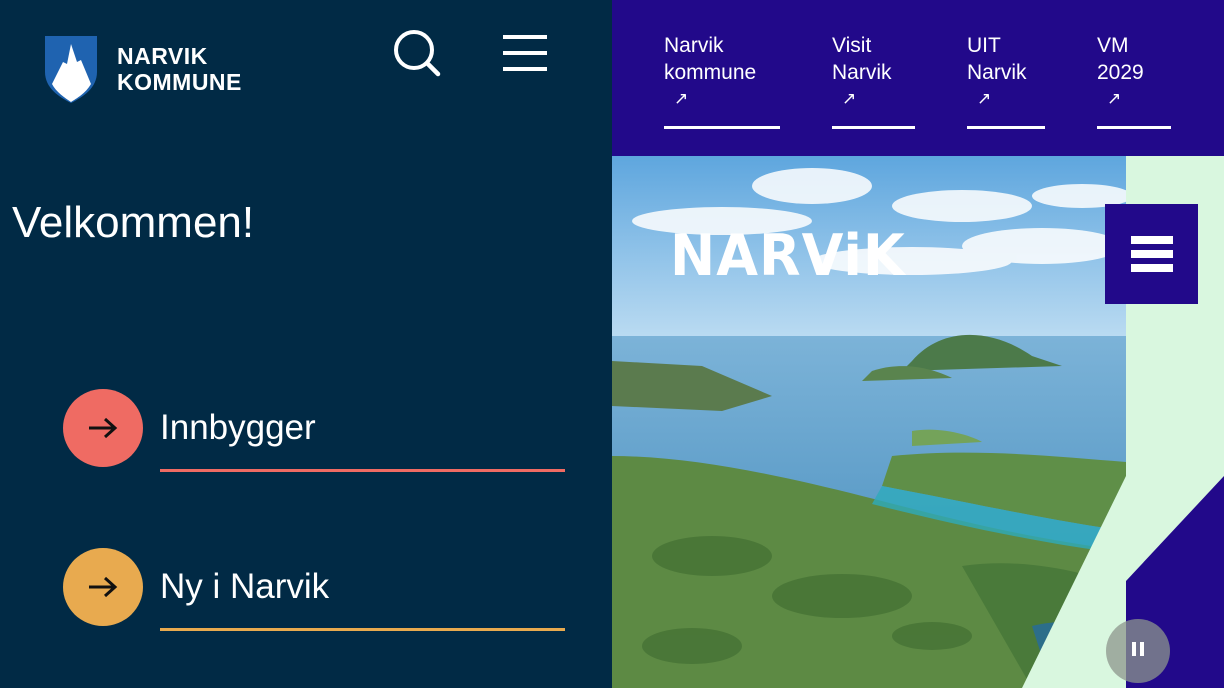 The width and height of the screenshot is (1224, 688). I want to click on category-link-innbygger: Innbygger, so click(314, 430).